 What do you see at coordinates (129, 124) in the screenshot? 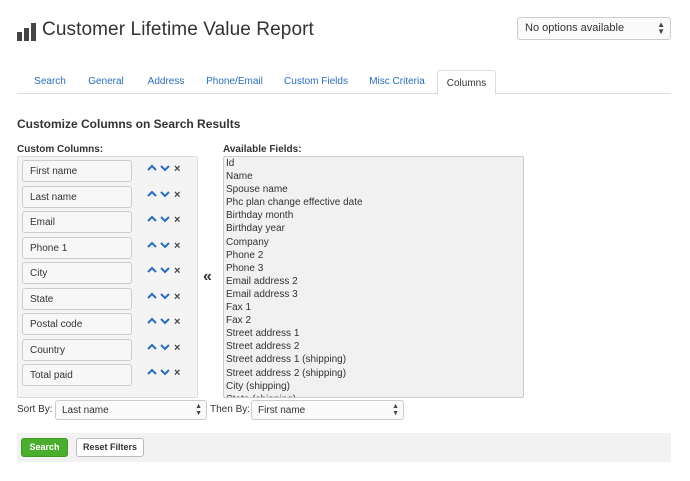
I see `section-title: Customize Columns on Search Results` at bounding box center [129, 124].